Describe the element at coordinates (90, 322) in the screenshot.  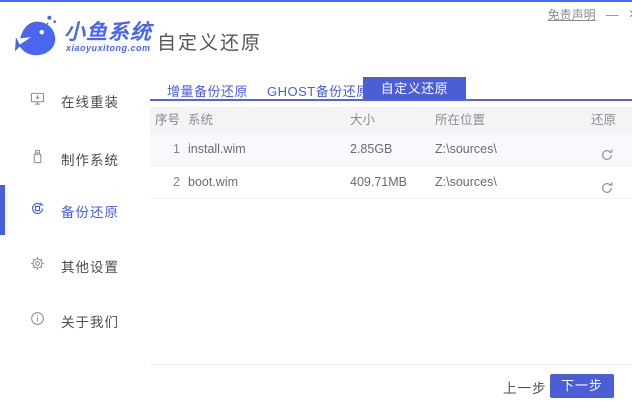
I see `sidebar-item-label: 关于我们` at that location.